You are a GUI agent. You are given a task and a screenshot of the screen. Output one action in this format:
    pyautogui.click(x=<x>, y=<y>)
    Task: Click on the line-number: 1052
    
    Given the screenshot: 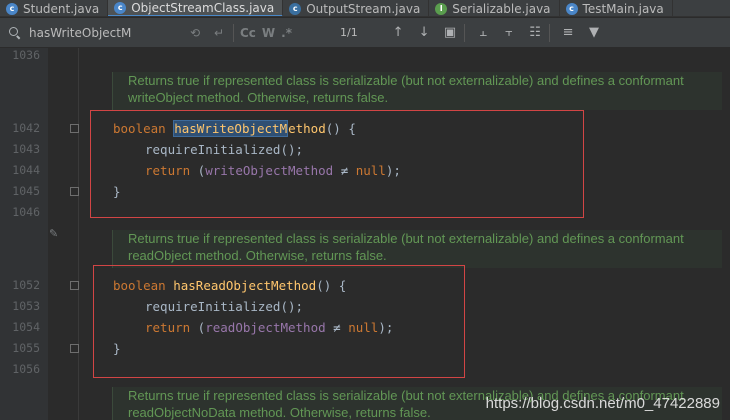 What is the action you would take?
    pyautogui.click(x=26, y=285)
    